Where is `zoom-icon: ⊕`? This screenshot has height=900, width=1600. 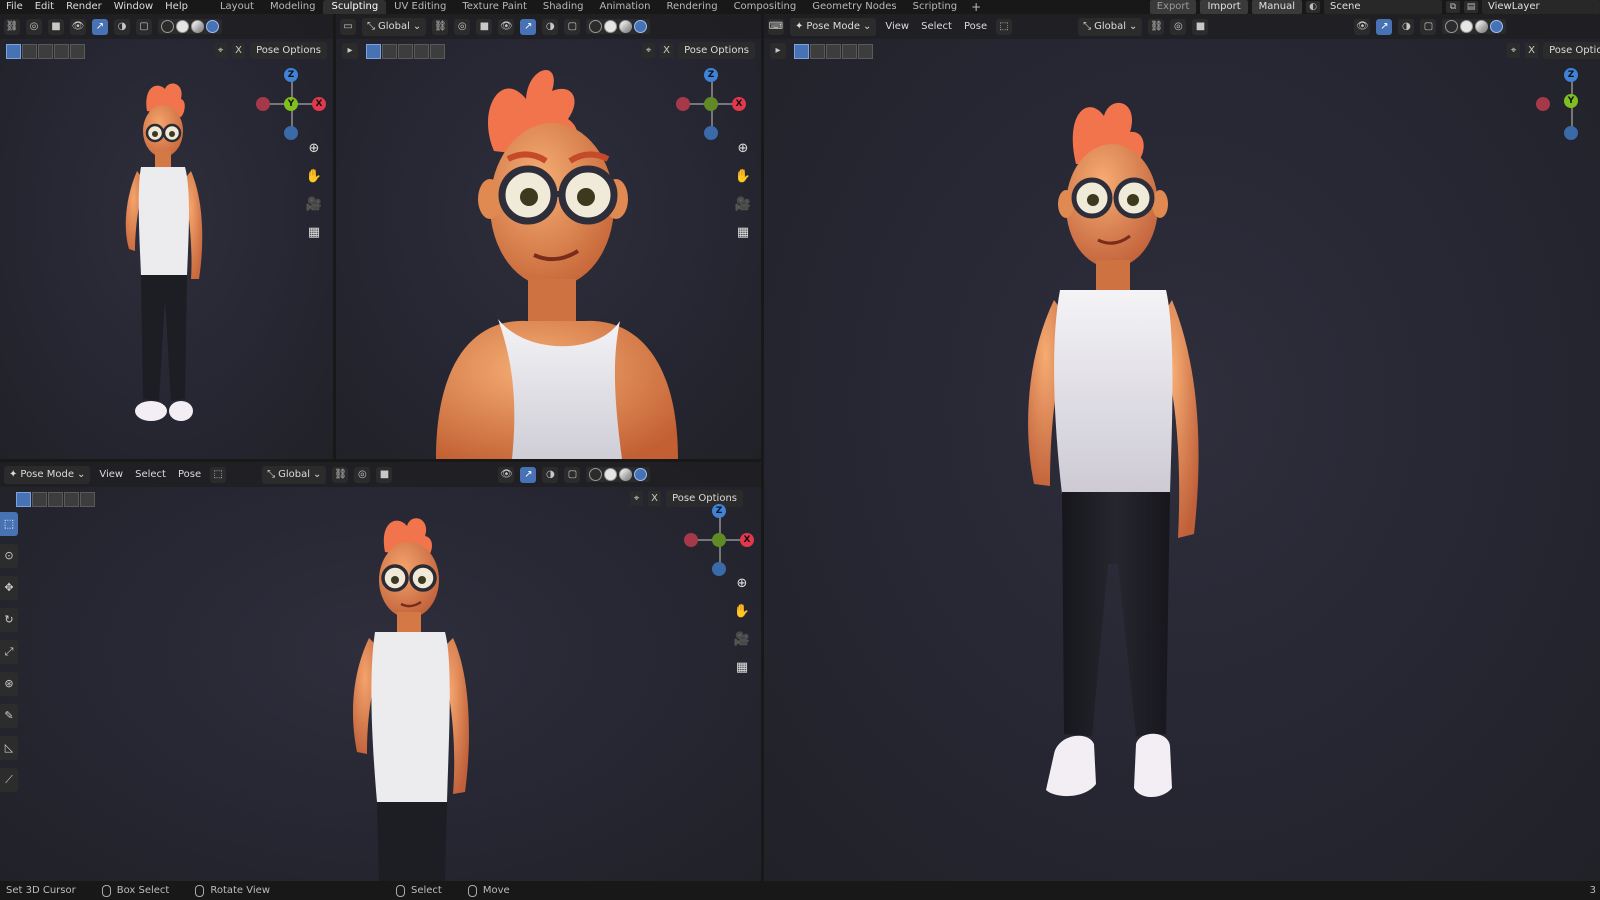 zoom-icon: ⊕ is located at coordinates (743, 149).